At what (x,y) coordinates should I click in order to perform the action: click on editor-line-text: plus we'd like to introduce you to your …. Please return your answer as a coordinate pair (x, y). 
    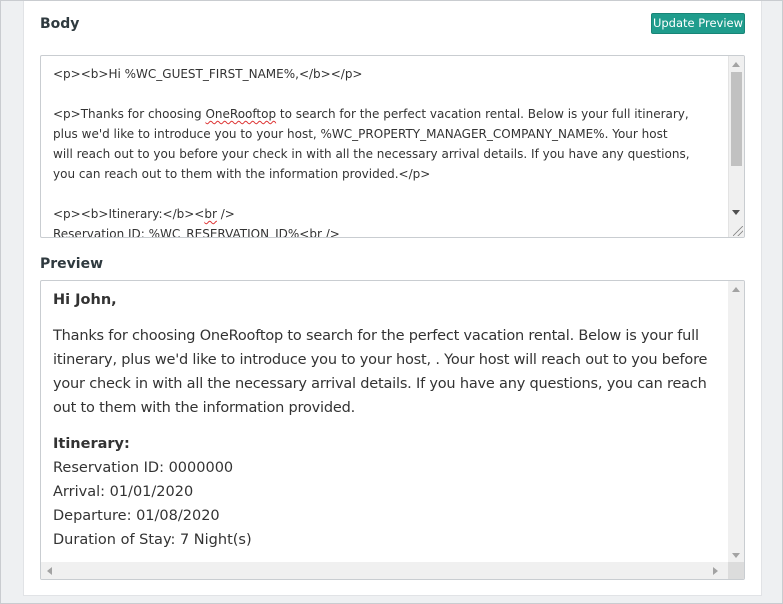
    Looking at the image, I should click on (360, 134).